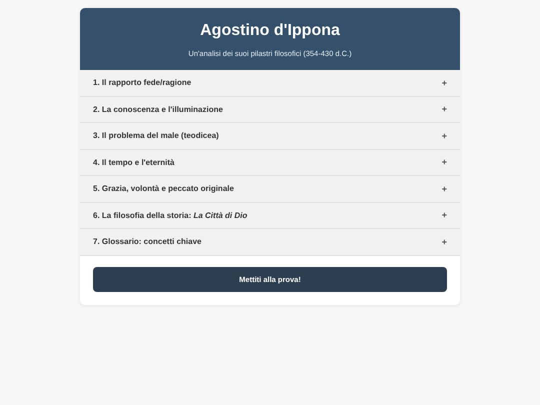  What do you see at coordinates (270, 136) in the screenshot?
I see `accordion-item: 3. Il problema del male (teodicea) +` at bounding box center [270, 136].